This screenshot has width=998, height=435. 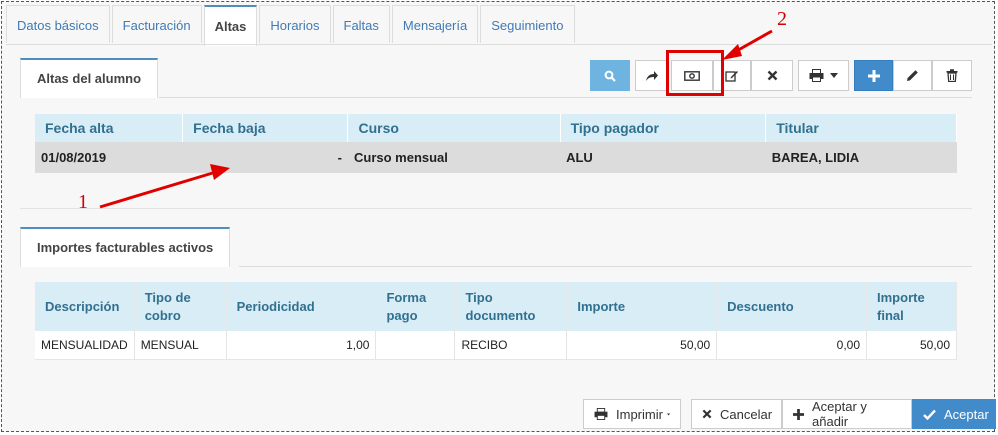 I want to click on annotation-label-2: 2, so click(x=782, y=19).